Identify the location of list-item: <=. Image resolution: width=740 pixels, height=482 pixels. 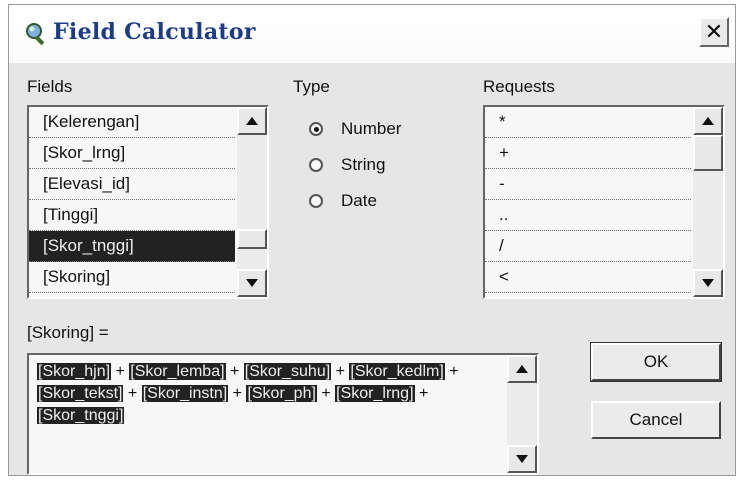
(588, 295).